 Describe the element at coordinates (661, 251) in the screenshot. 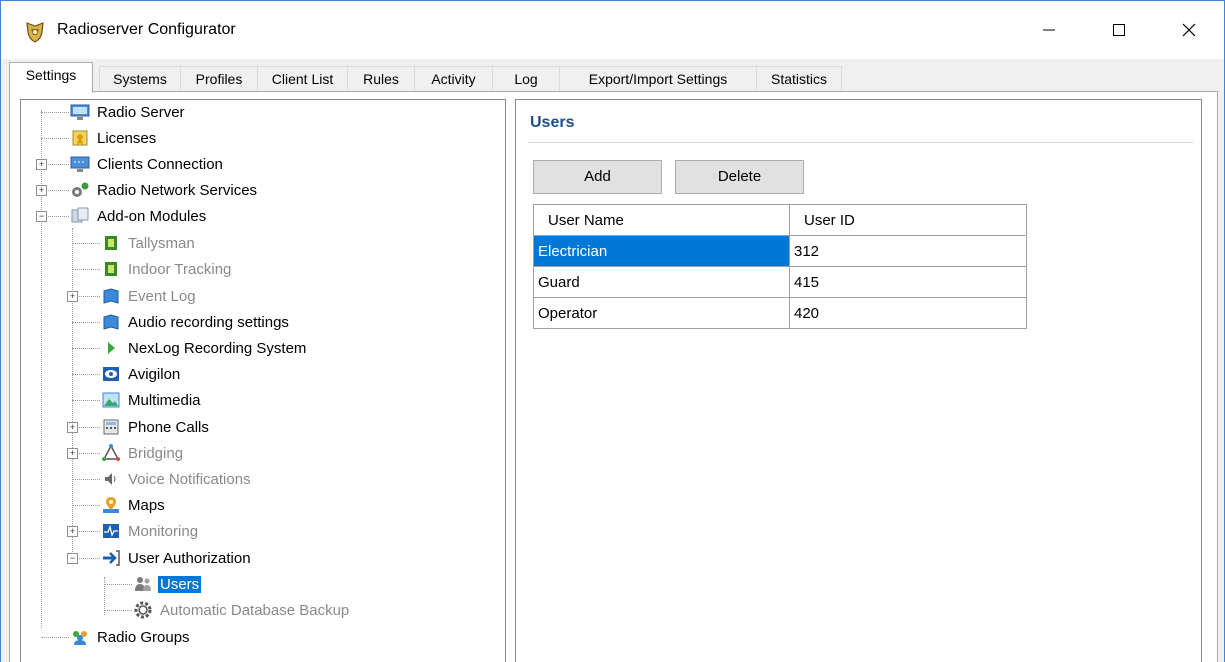

I see `user-name-cell: Electrician` at that location.